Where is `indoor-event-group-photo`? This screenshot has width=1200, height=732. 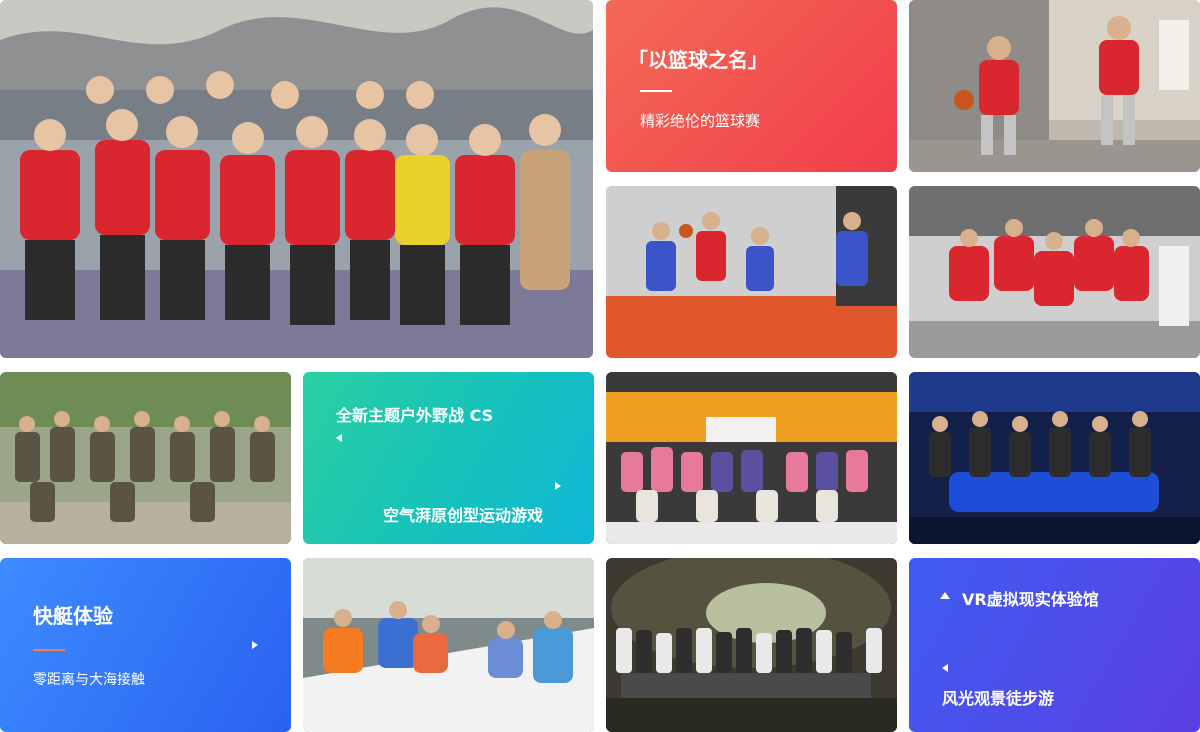
indoor-event-group-photo is located at coordinates (751, 458).